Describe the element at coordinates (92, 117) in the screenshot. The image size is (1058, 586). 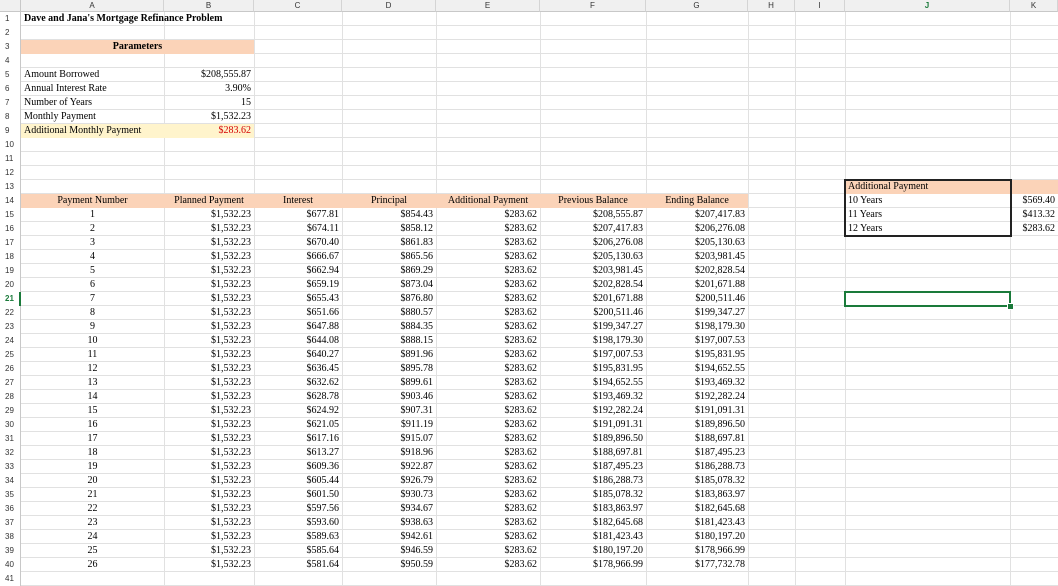
I see `param-label: Monthly Payment` at that location.